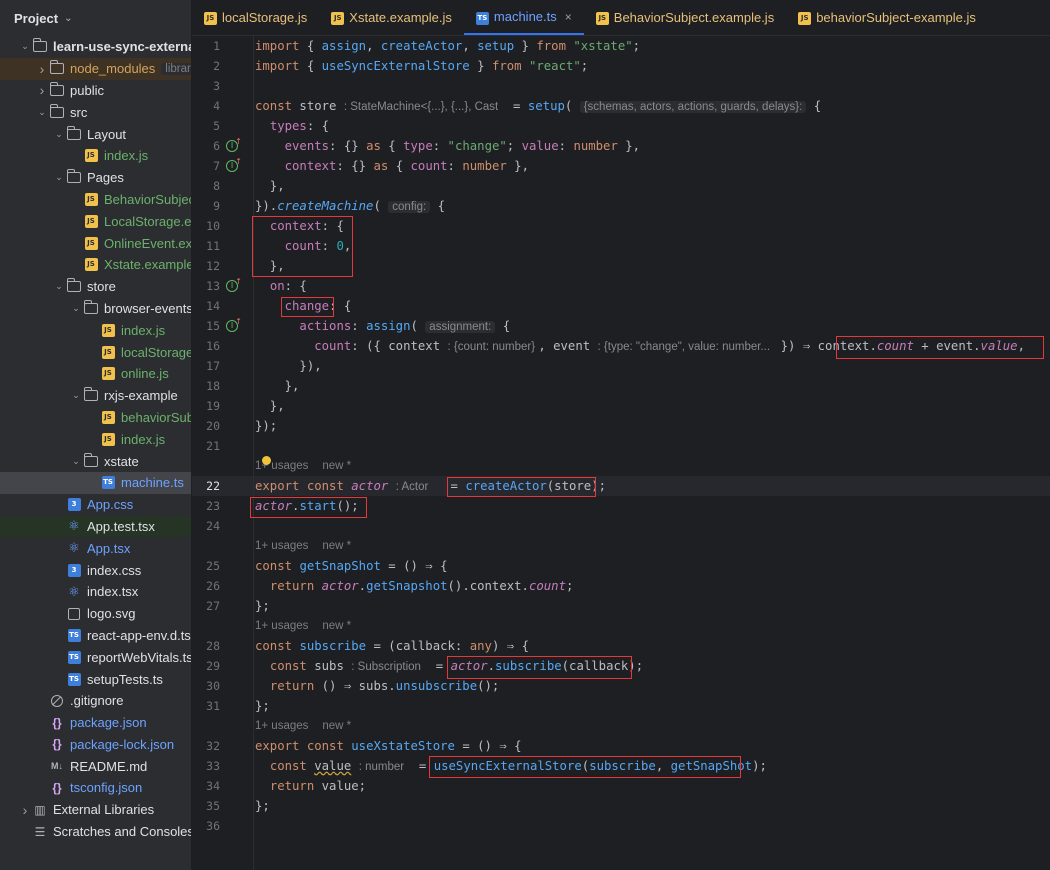 The height and width of the screenshot is (870, 1050). What do you see at coordinates (206, 206) in the screenshot?
I see `line-number: 9` at bounding box center [206, 206].